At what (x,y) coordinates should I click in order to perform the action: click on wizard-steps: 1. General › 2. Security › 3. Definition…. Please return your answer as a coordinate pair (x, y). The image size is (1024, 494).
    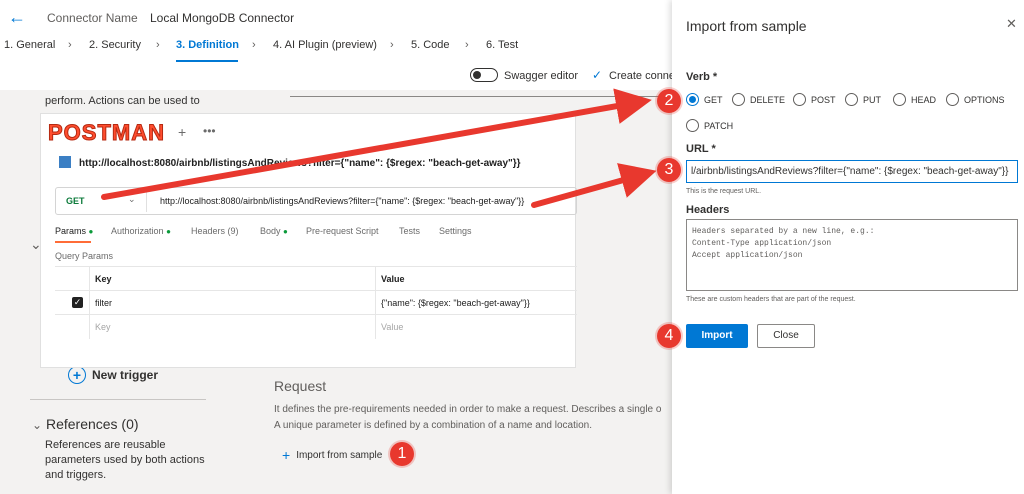
    Looking at the image, I should click on (336, 50).